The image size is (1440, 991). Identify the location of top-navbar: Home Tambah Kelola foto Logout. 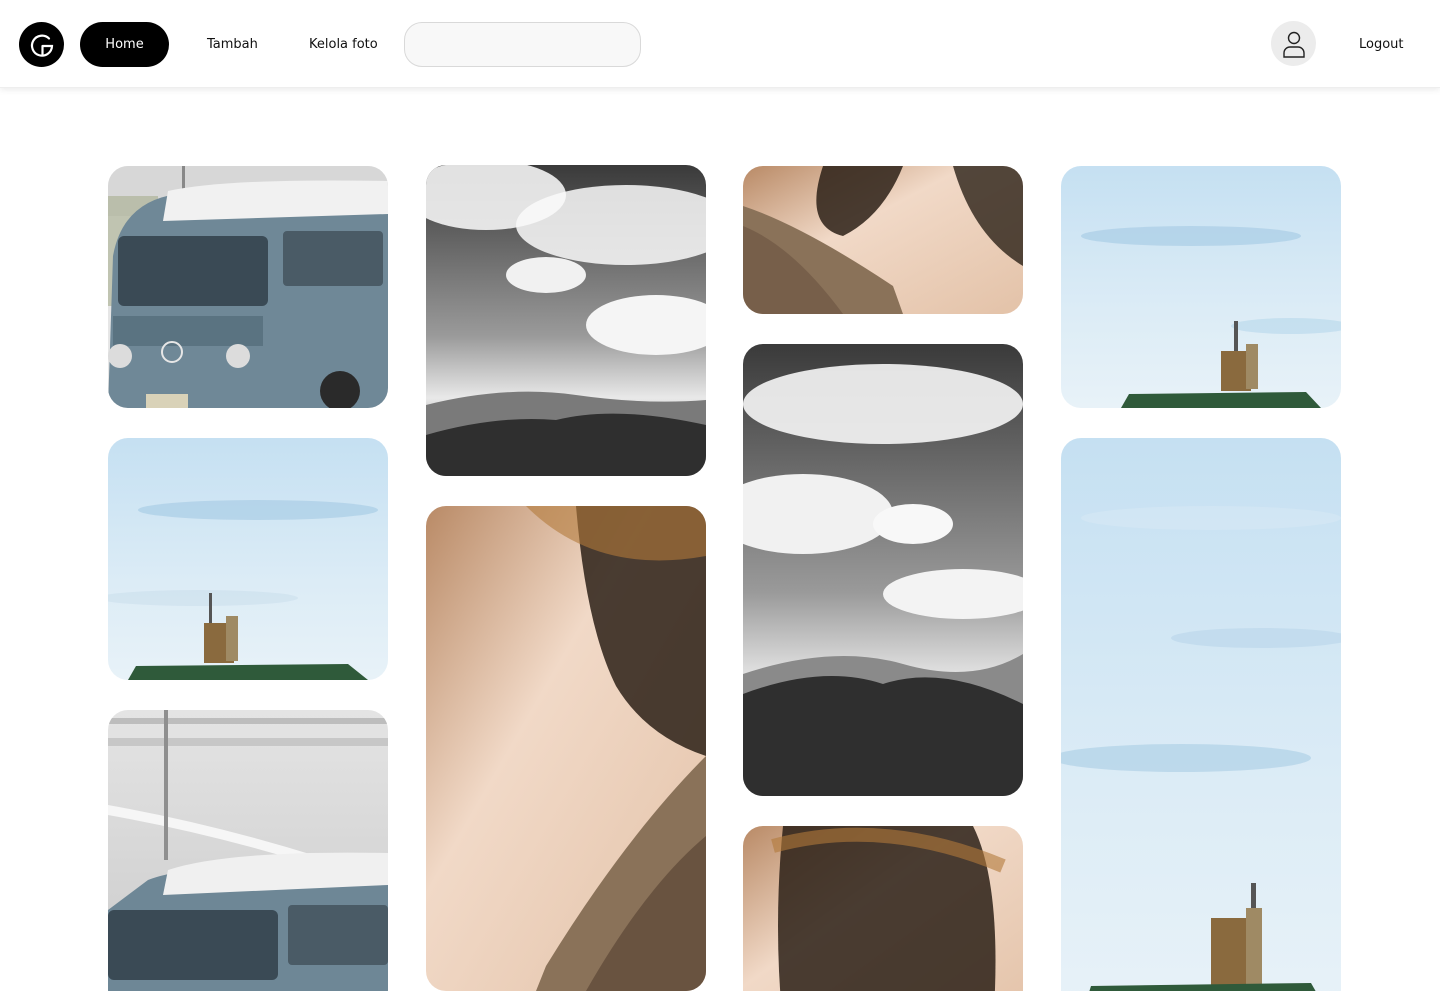
(720, 44).